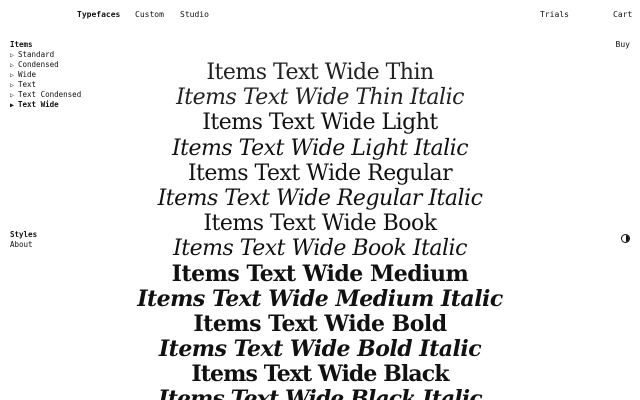 The height and width of the screenshot is (400, 640). What do you see at coordinates (320, 323) in the screenshot?
I see `specimen-line-bold: Items Text Wide Bold` at bounding box center [320, 323].